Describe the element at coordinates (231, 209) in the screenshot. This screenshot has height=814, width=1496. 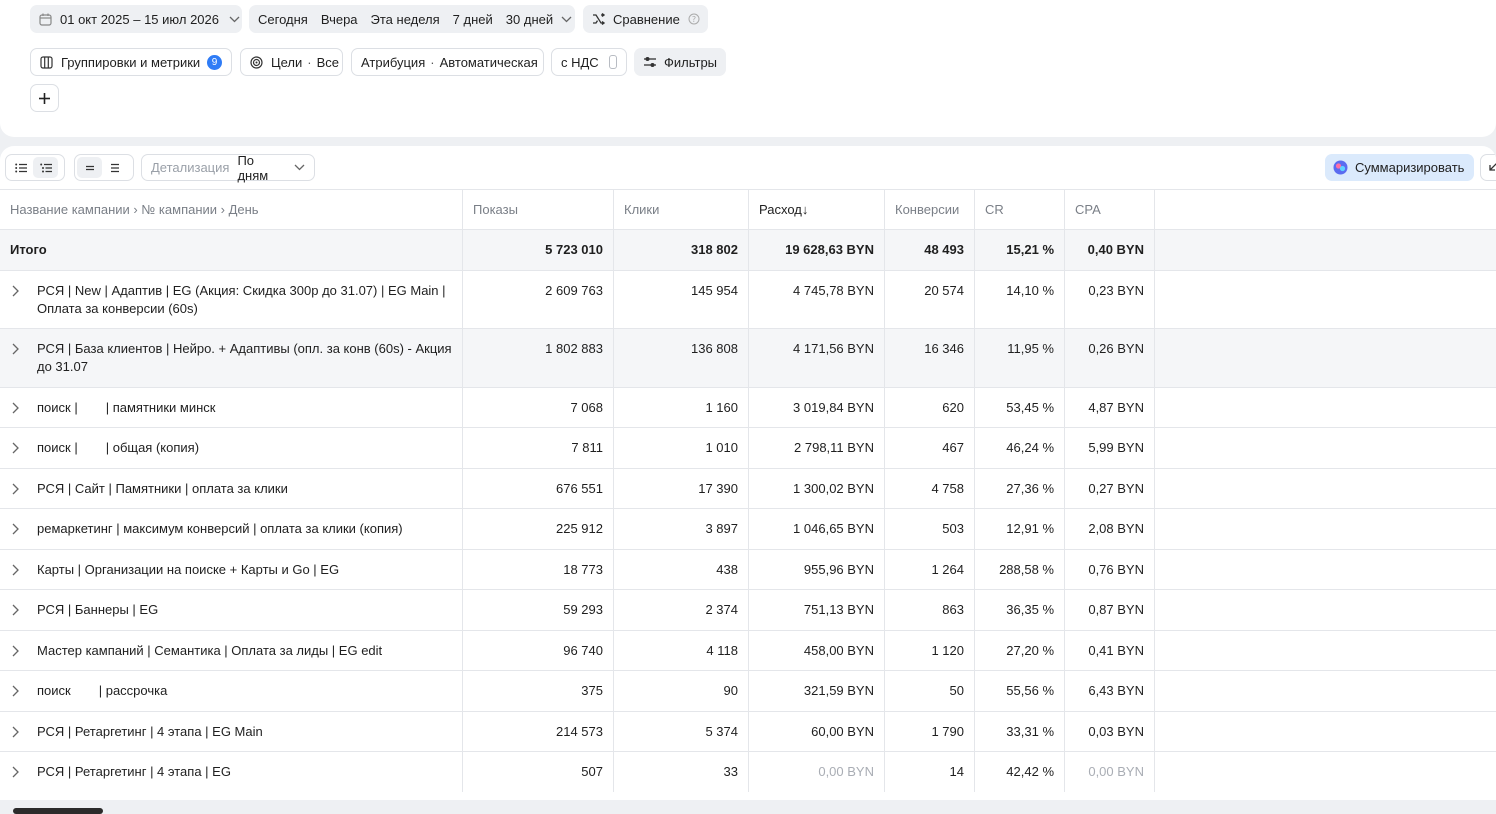
I see `column-header-name: Название кампании › № кампании › День` at that location.